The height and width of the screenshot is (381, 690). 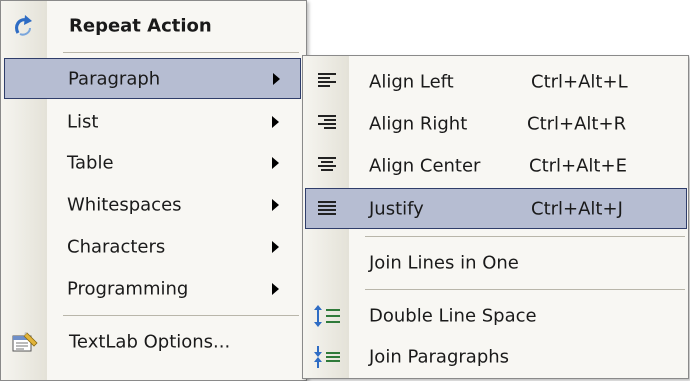 I want to click on shortcut-text: Ctrl+Alt+E, so click(x=578, y=165).